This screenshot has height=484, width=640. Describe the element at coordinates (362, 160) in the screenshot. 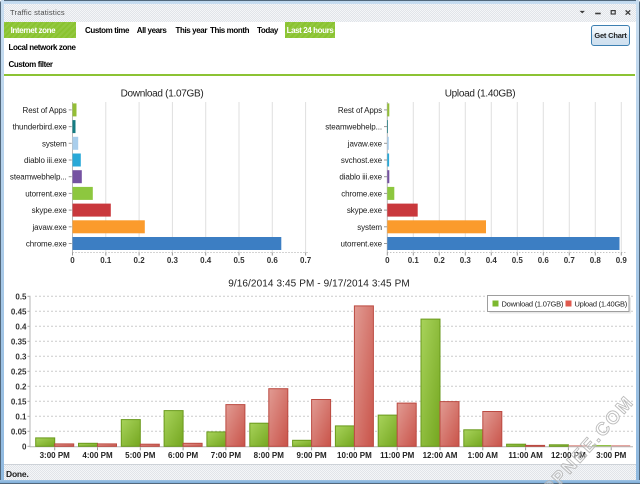

I see `svg-text: svchost.exe` at that location.